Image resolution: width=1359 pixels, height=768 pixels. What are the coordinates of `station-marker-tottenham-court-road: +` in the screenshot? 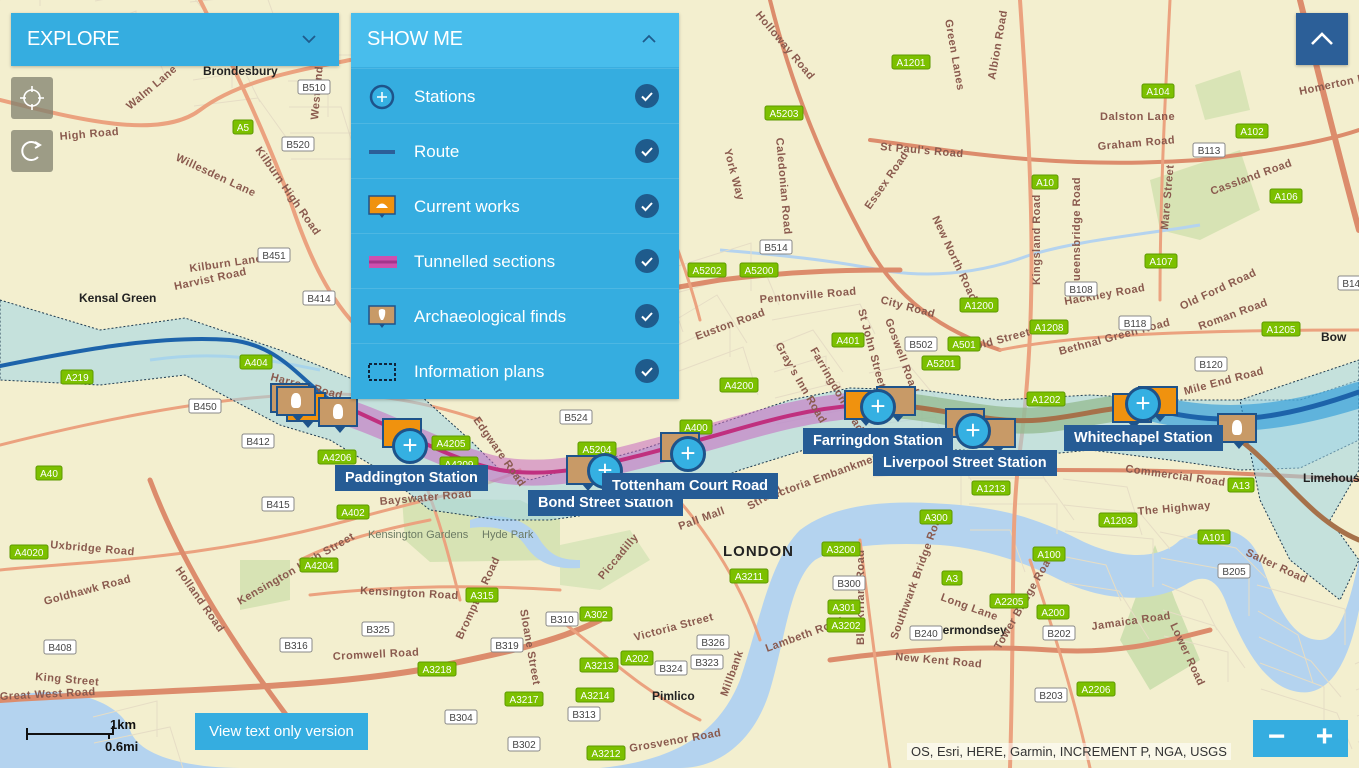 It's located at (688, 454).